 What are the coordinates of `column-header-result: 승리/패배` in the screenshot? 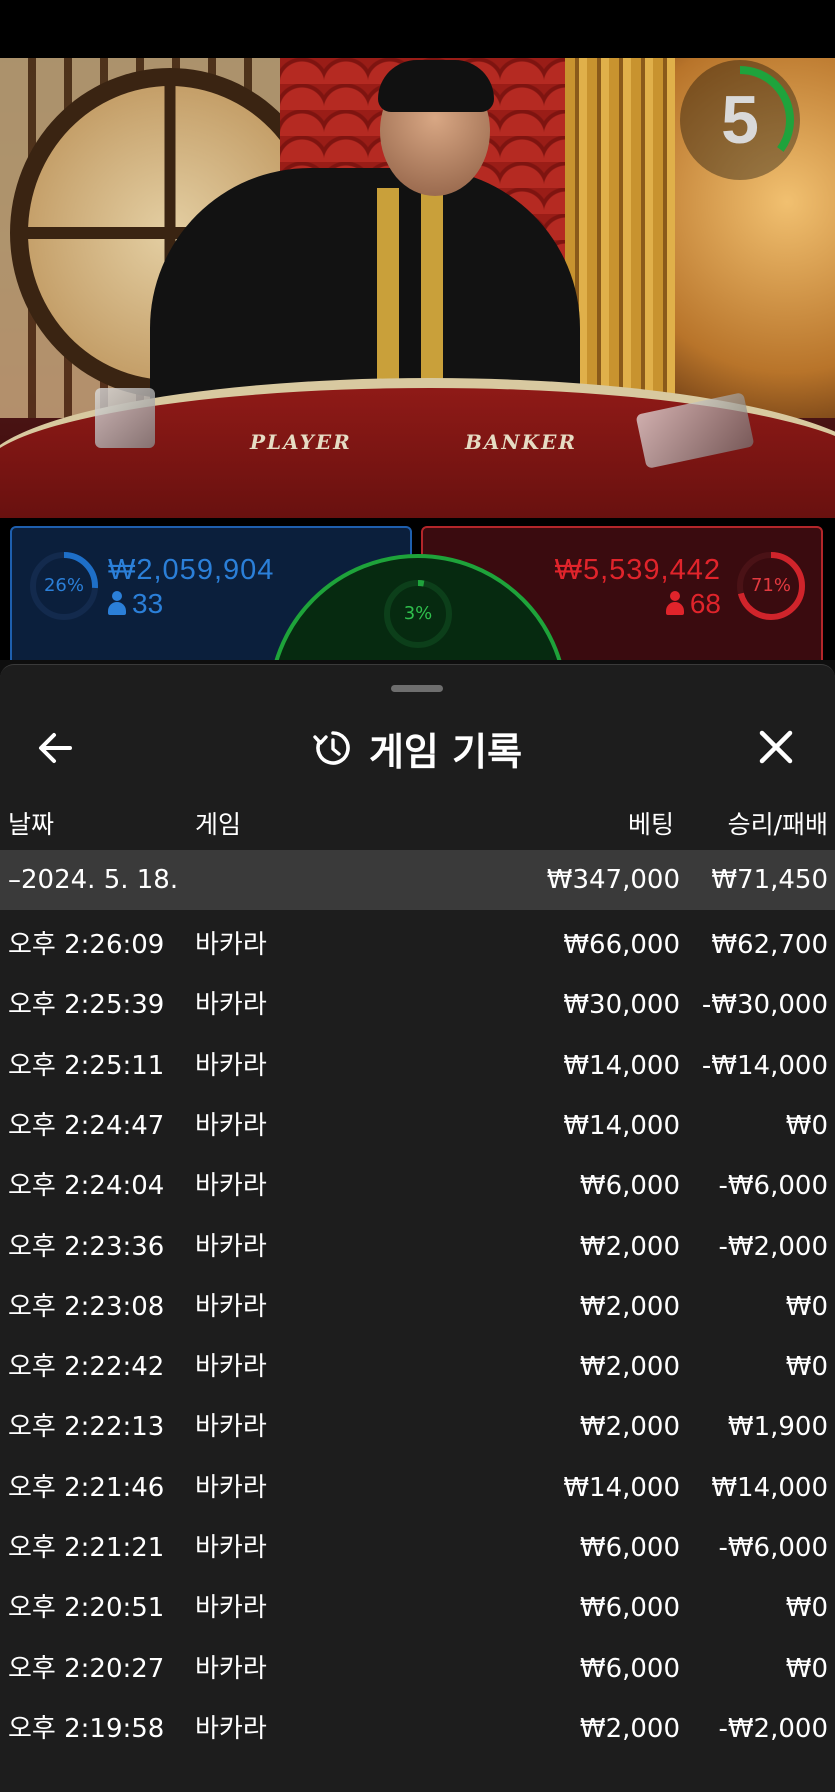 It's located at (777, 824).